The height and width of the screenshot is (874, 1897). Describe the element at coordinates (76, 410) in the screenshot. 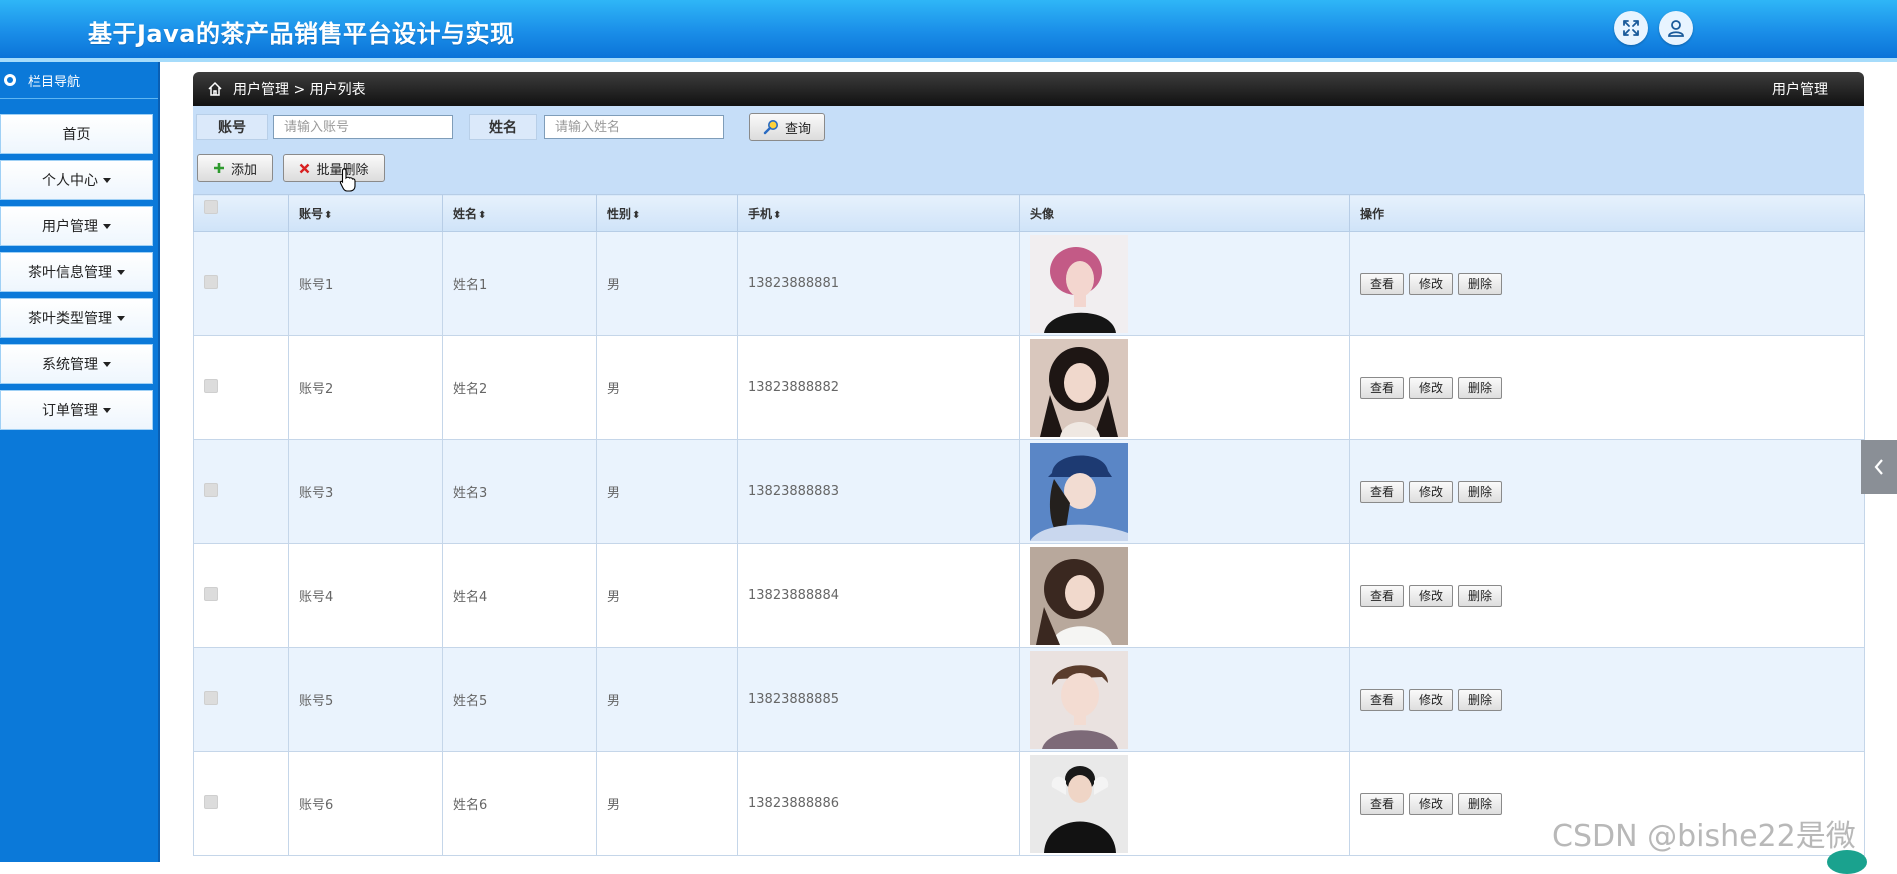

I see `sidebar-item-orders: 订单管理` at that location.